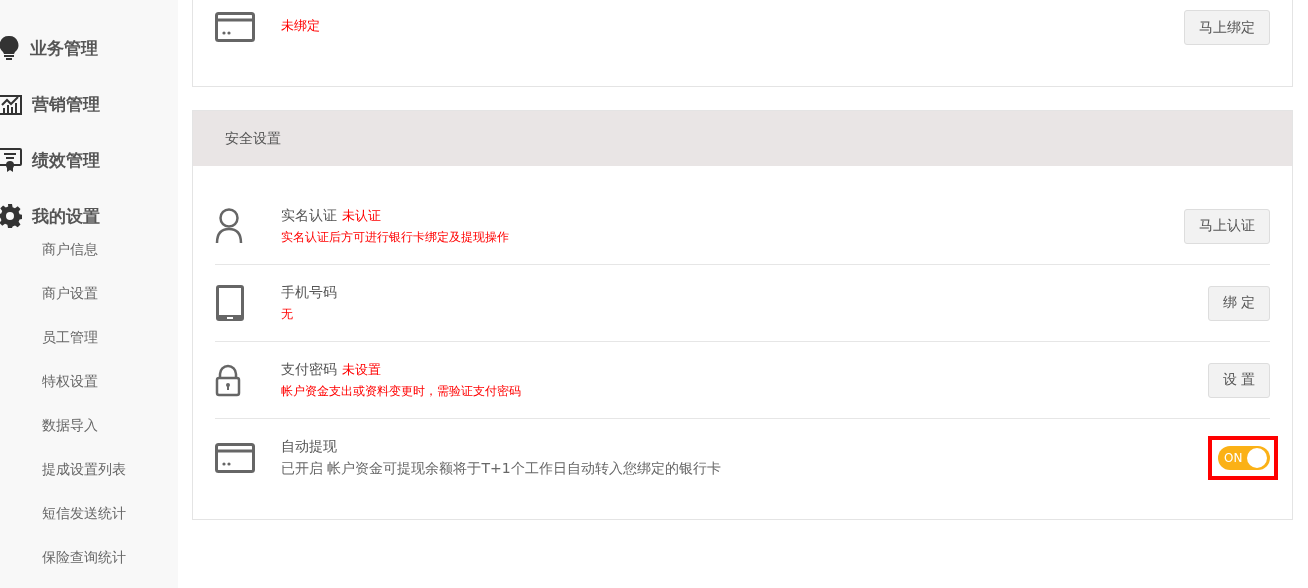  What do you see at coordinates (361, 215) in the screenshot?
I see `status-text: 未认证` at bounding box center [361, 215].